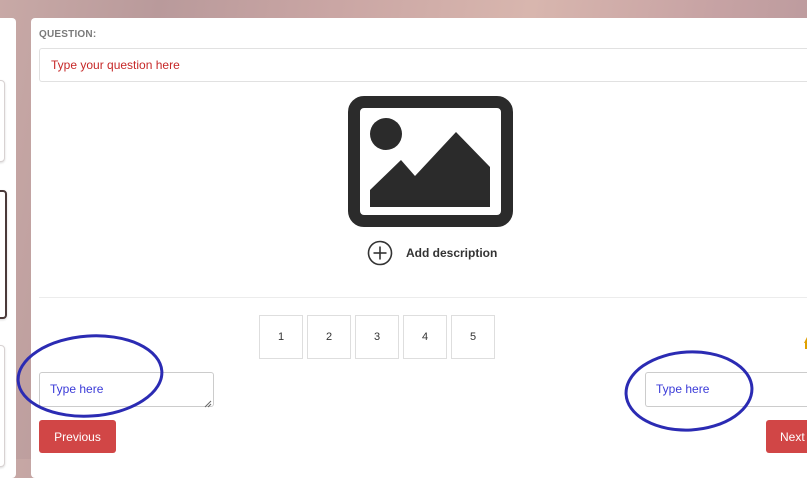 The image size is (807, 478). Describe the element at coordinates (77, 389) in the screenshot. I see `scale-min-placeholder: Type here` at that location.